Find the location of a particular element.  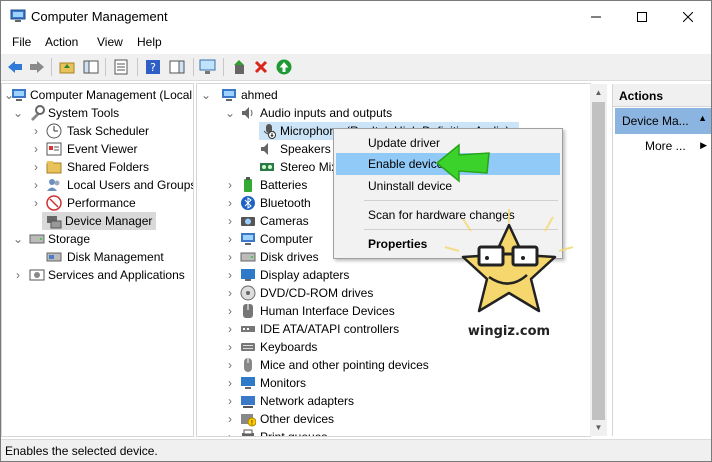

computer-management-icon is located at coordinates (18, 15).